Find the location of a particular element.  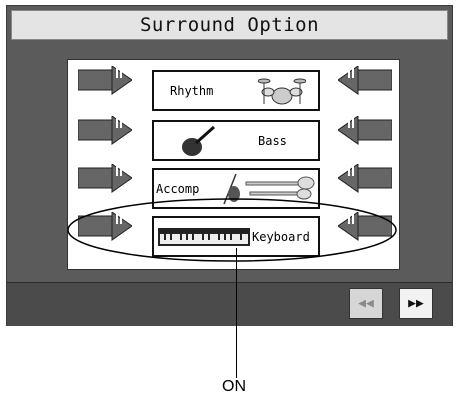

part-label: Bass is located at coordinates (272, 141).